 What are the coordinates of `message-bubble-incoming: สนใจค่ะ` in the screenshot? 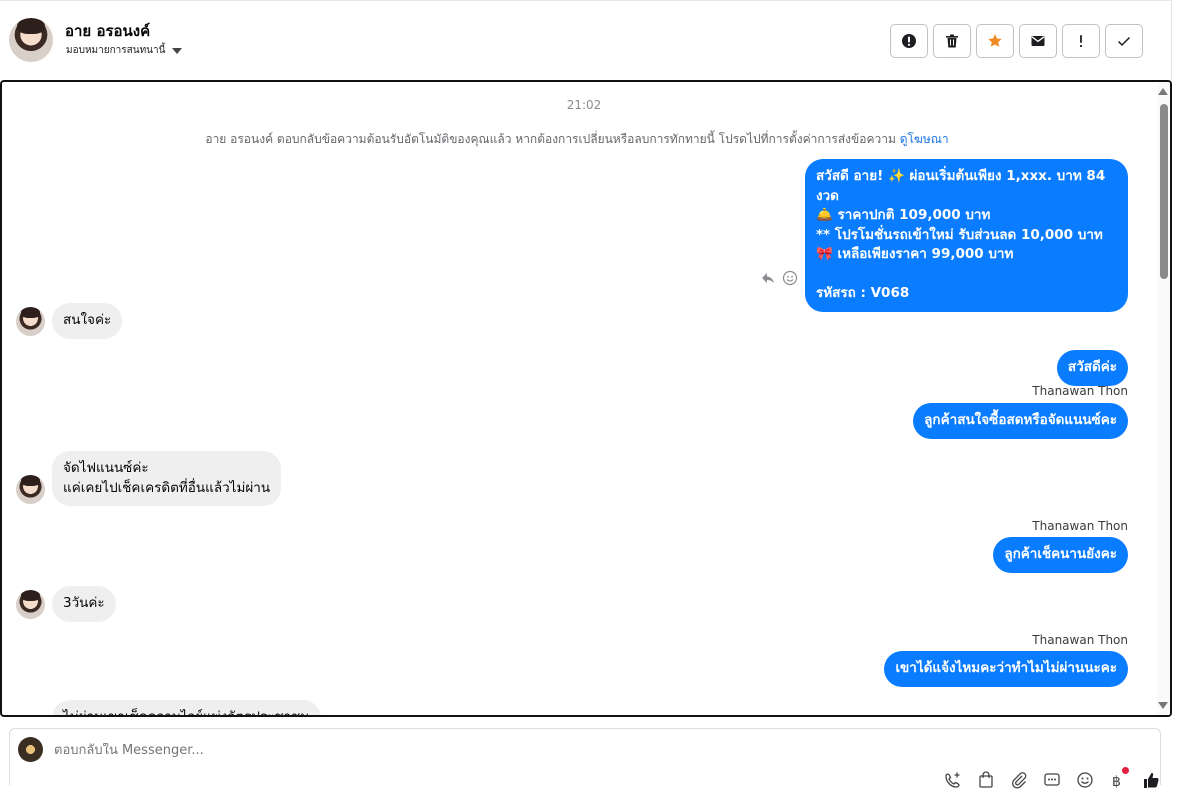 It's located at (87, 321).